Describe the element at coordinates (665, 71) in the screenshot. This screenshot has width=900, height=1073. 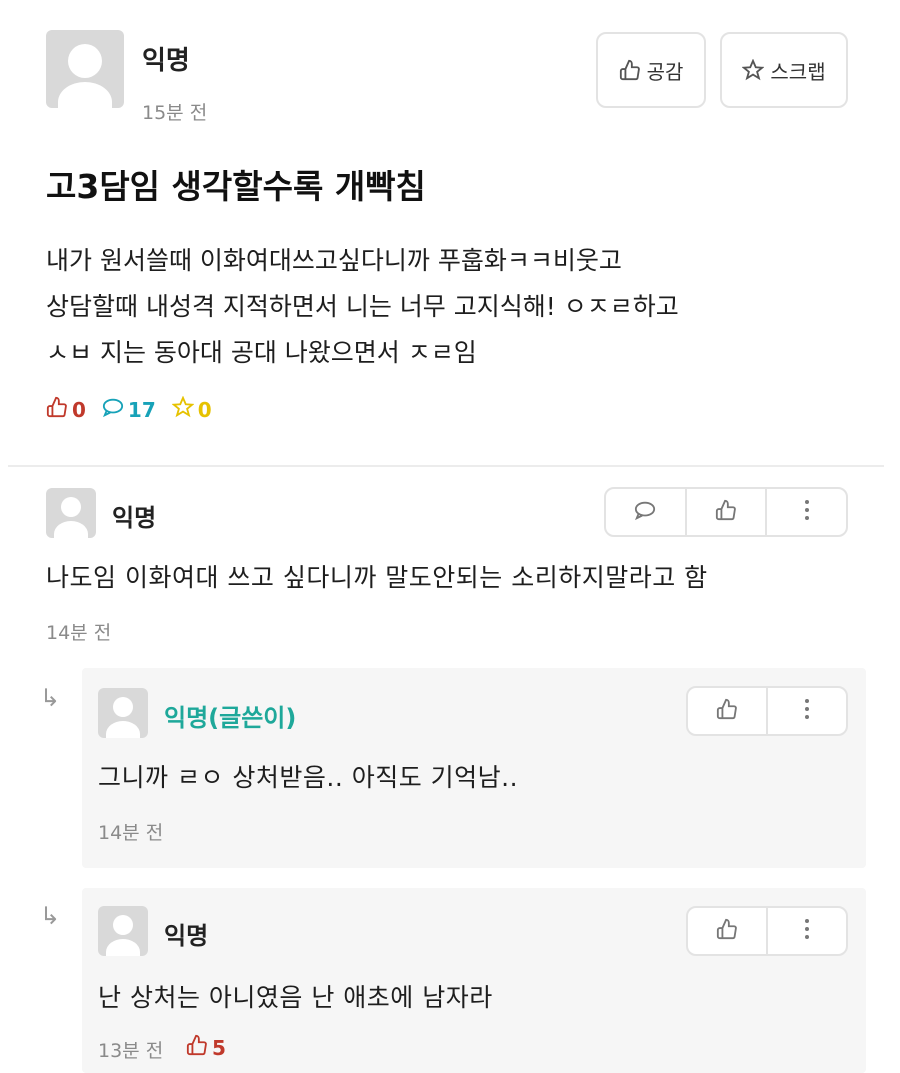
I see `like-button-label: 공감` at that location.